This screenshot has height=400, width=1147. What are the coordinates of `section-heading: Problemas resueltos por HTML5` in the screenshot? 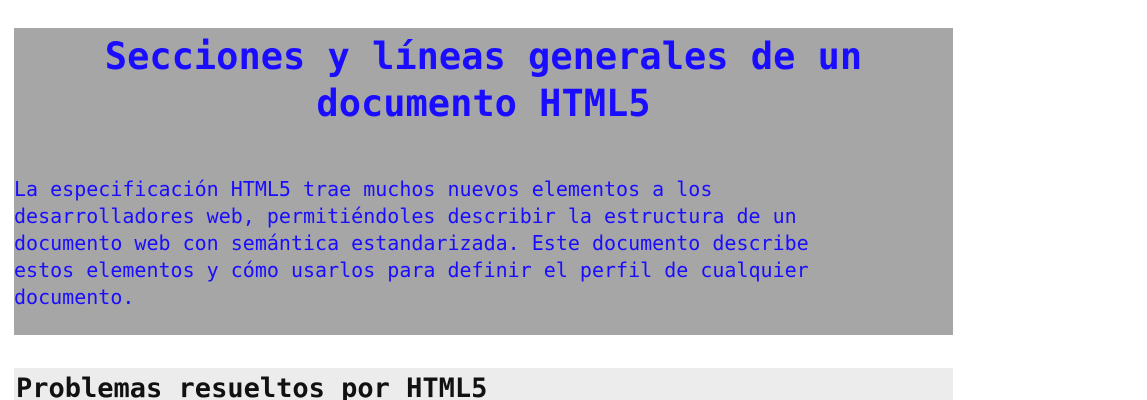 It's located at (252, 386).